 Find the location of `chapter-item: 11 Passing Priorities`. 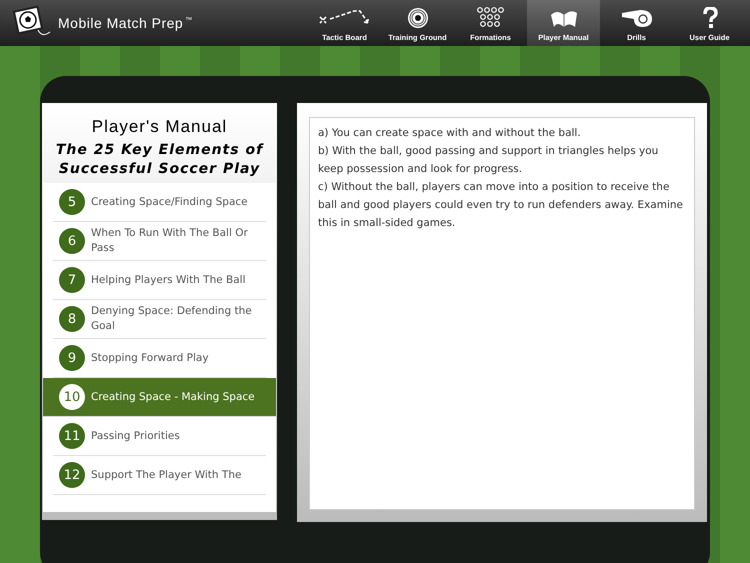

chapter-item: 11 Passing Priorities is located at coordinates (159, 436).